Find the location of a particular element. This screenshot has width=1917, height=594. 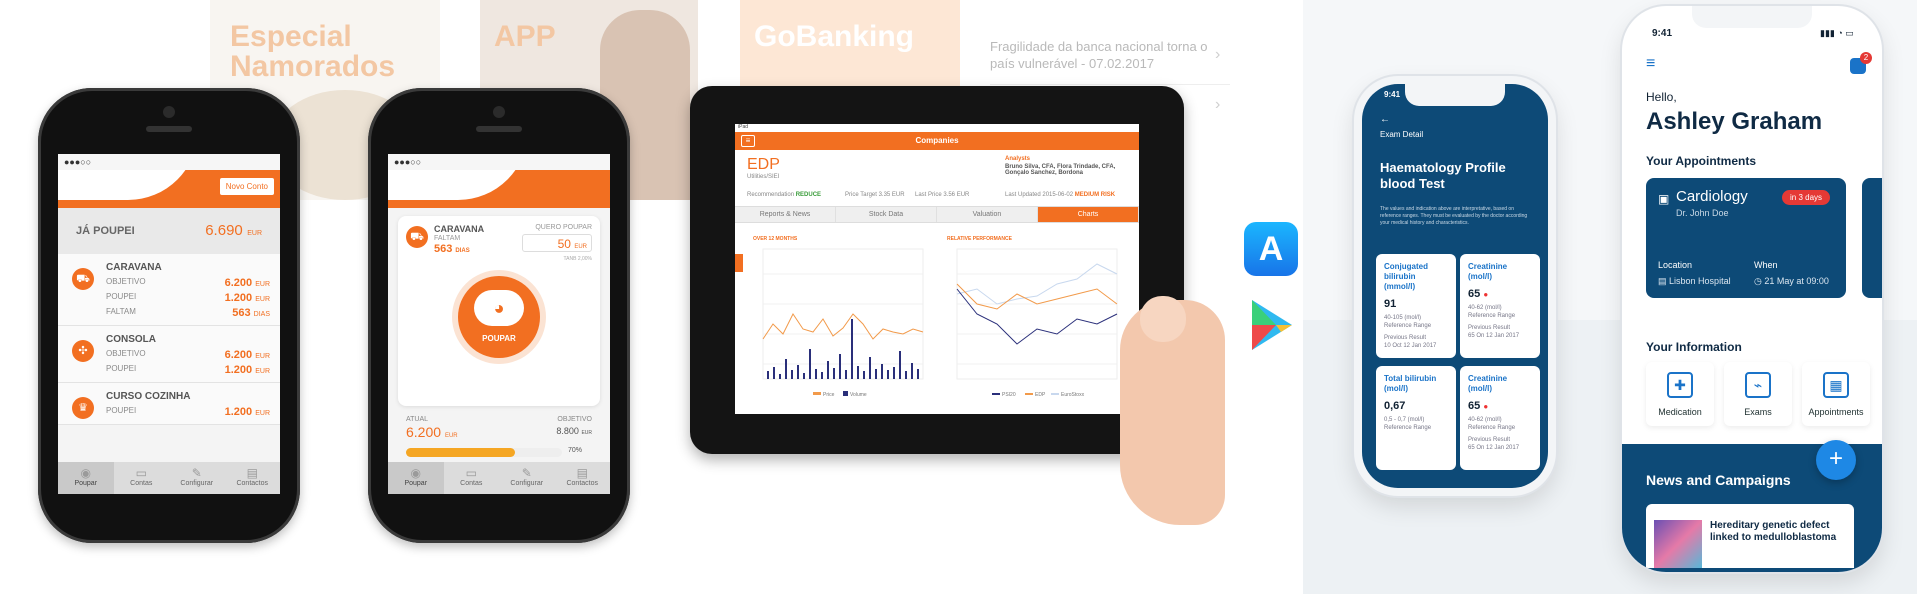

savings-item: ♛ CURSO COZINHA POUPEI 1.200 EUR is located at coordinates (169, 404).